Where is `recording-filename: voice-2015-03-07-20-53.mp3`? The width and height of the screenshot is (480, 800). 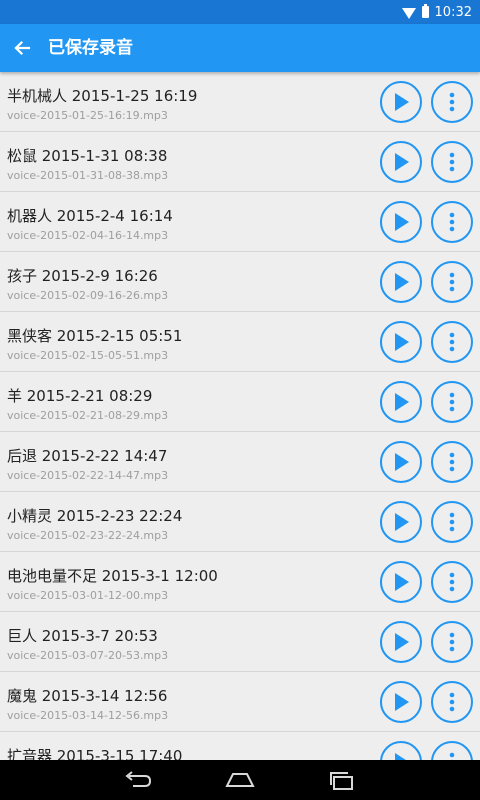
recording-filename: voice-2015-03-07-20-53.mp3 is located at coordinates (88, 655).